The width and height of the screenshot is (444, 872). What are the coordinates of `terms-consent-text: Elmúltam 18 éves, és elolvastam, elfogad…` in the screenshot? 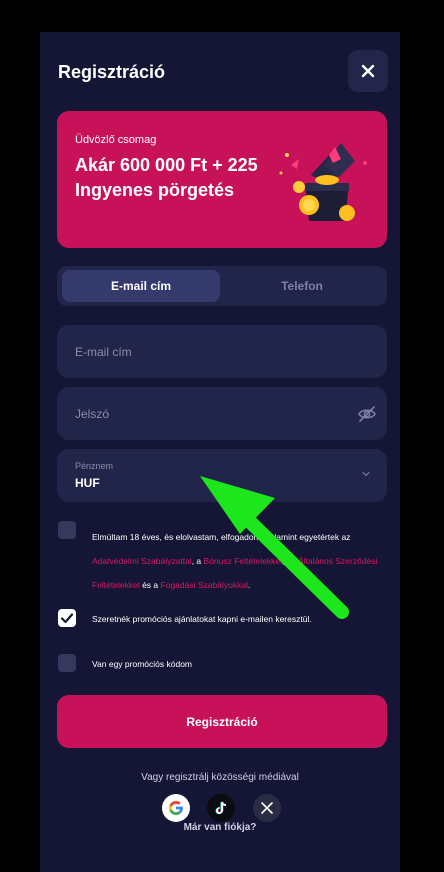 It's located at (242, 561).